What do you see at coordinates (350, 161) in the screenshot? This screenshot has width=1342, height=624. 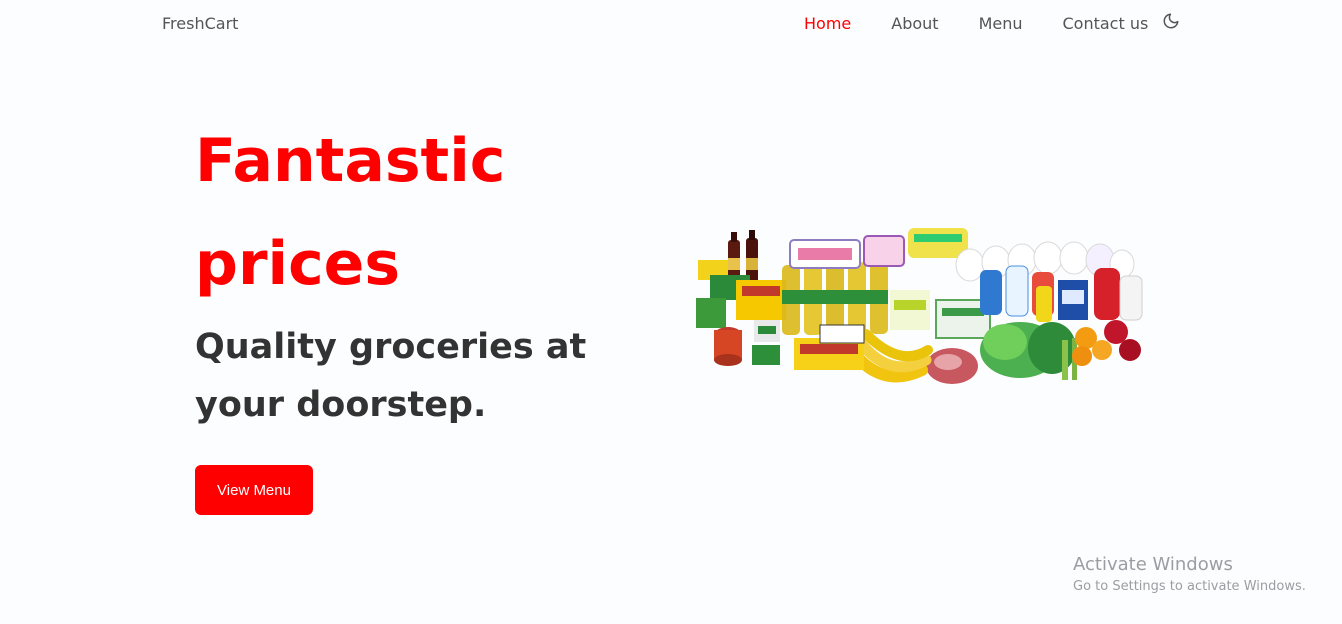 I see `hero-title-line1: Fantastic` at bounding box center [350, 161].